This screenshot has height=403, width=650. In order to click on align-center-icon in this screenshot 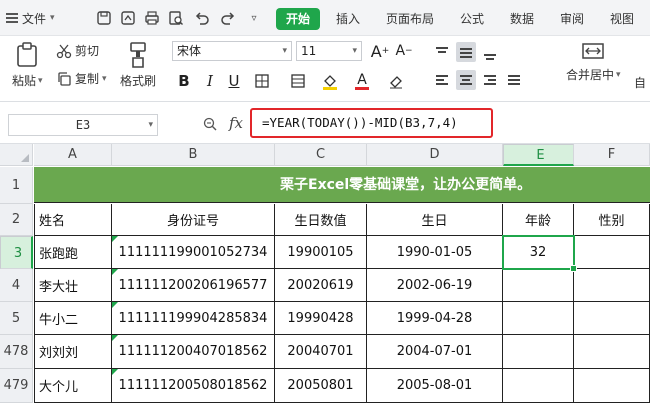, I will do `click(466, 80)`.